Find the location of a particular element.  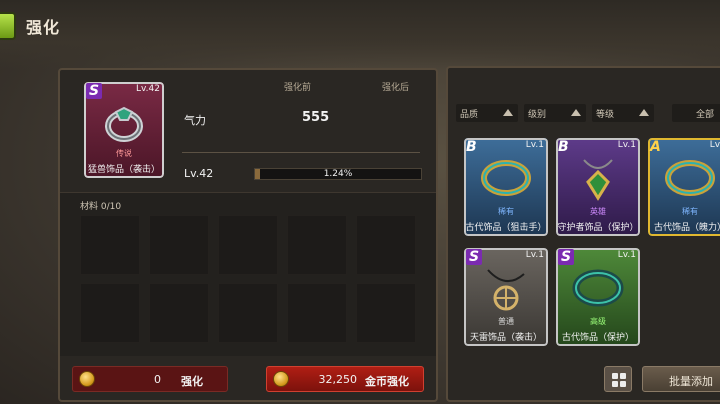

item-name: 古代饰品（魄力） is located at coordinates (686, 228).